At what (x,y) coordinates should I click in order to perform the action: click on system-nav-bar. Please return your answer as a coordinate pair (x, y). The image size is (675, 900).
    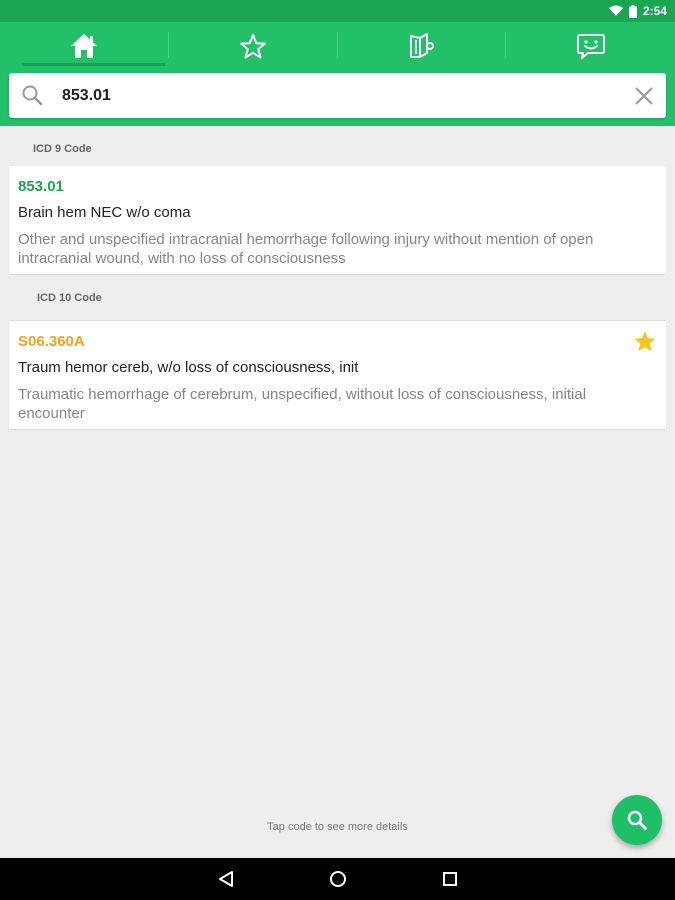
    Looking at the image, I should click on (337, 879).